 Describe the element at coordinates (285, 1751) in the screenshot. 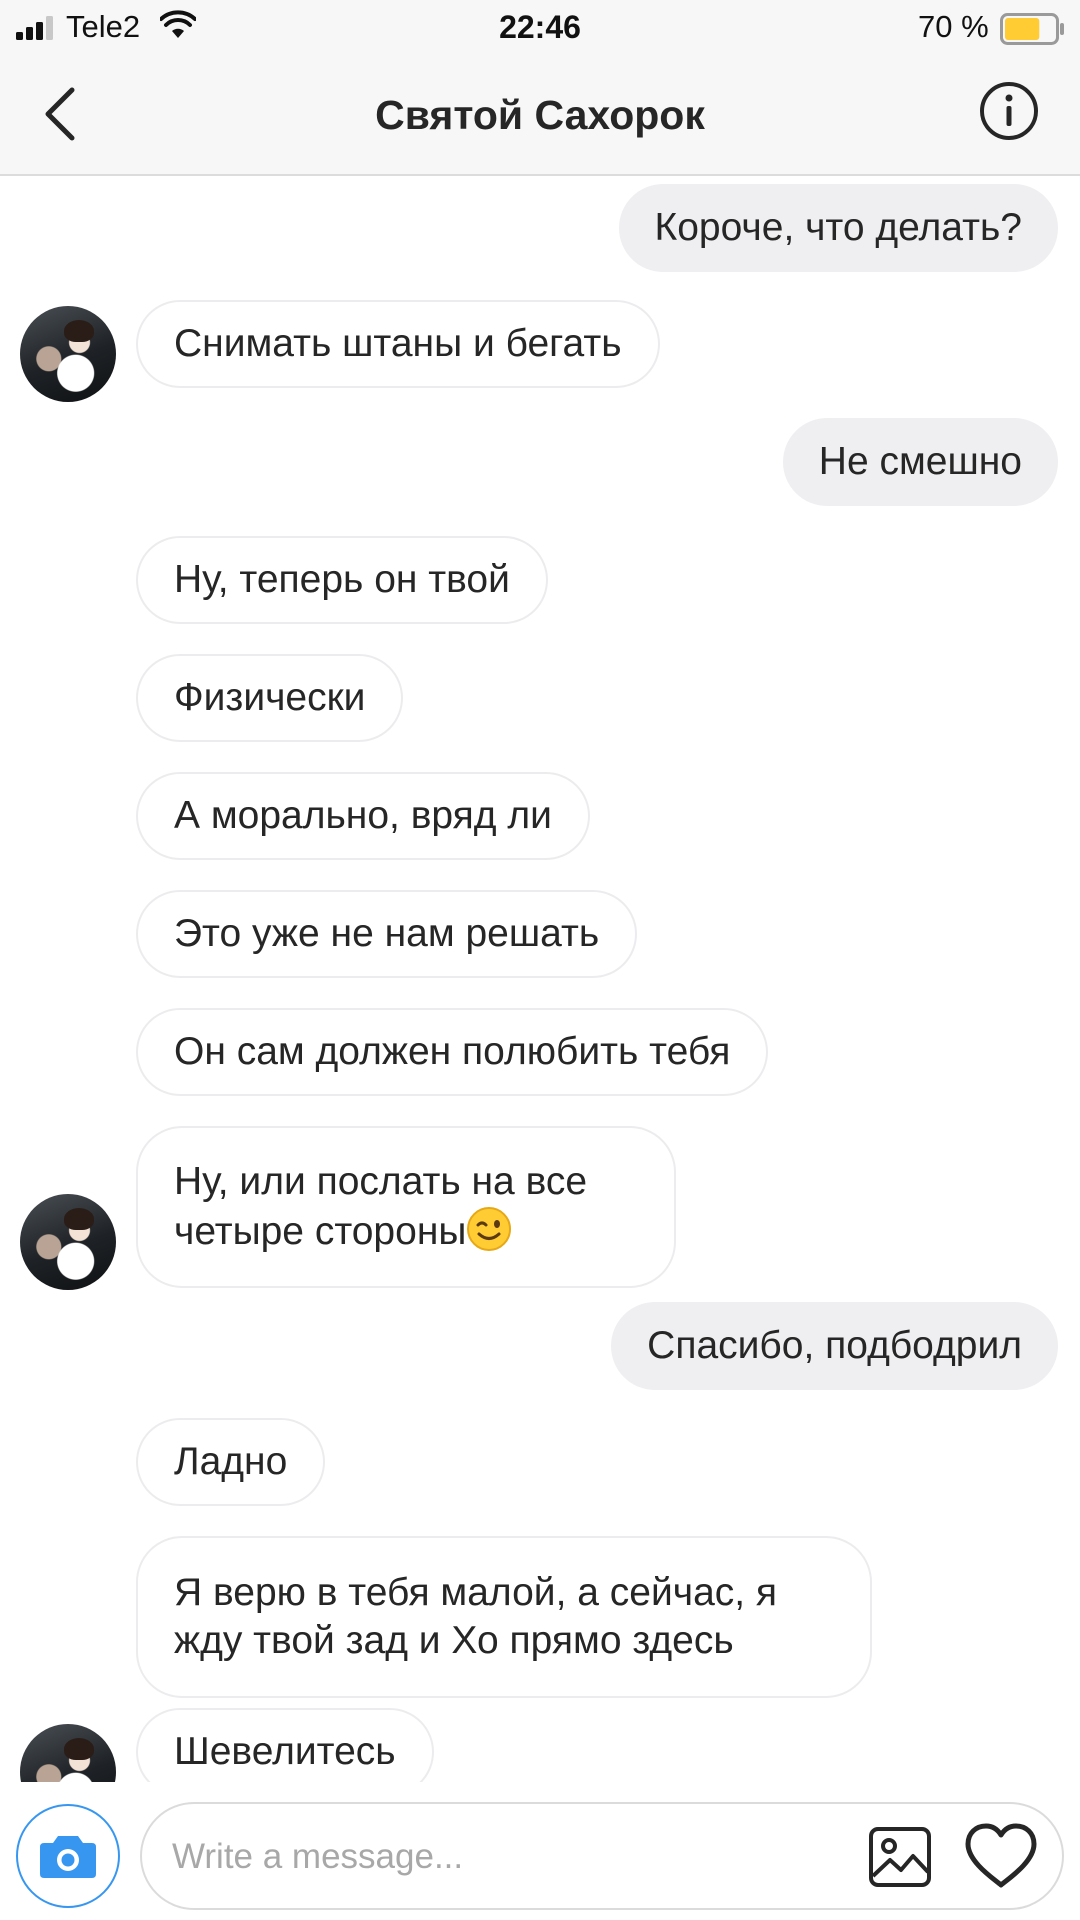

I see `message-text: Шевелитесь` at that location.